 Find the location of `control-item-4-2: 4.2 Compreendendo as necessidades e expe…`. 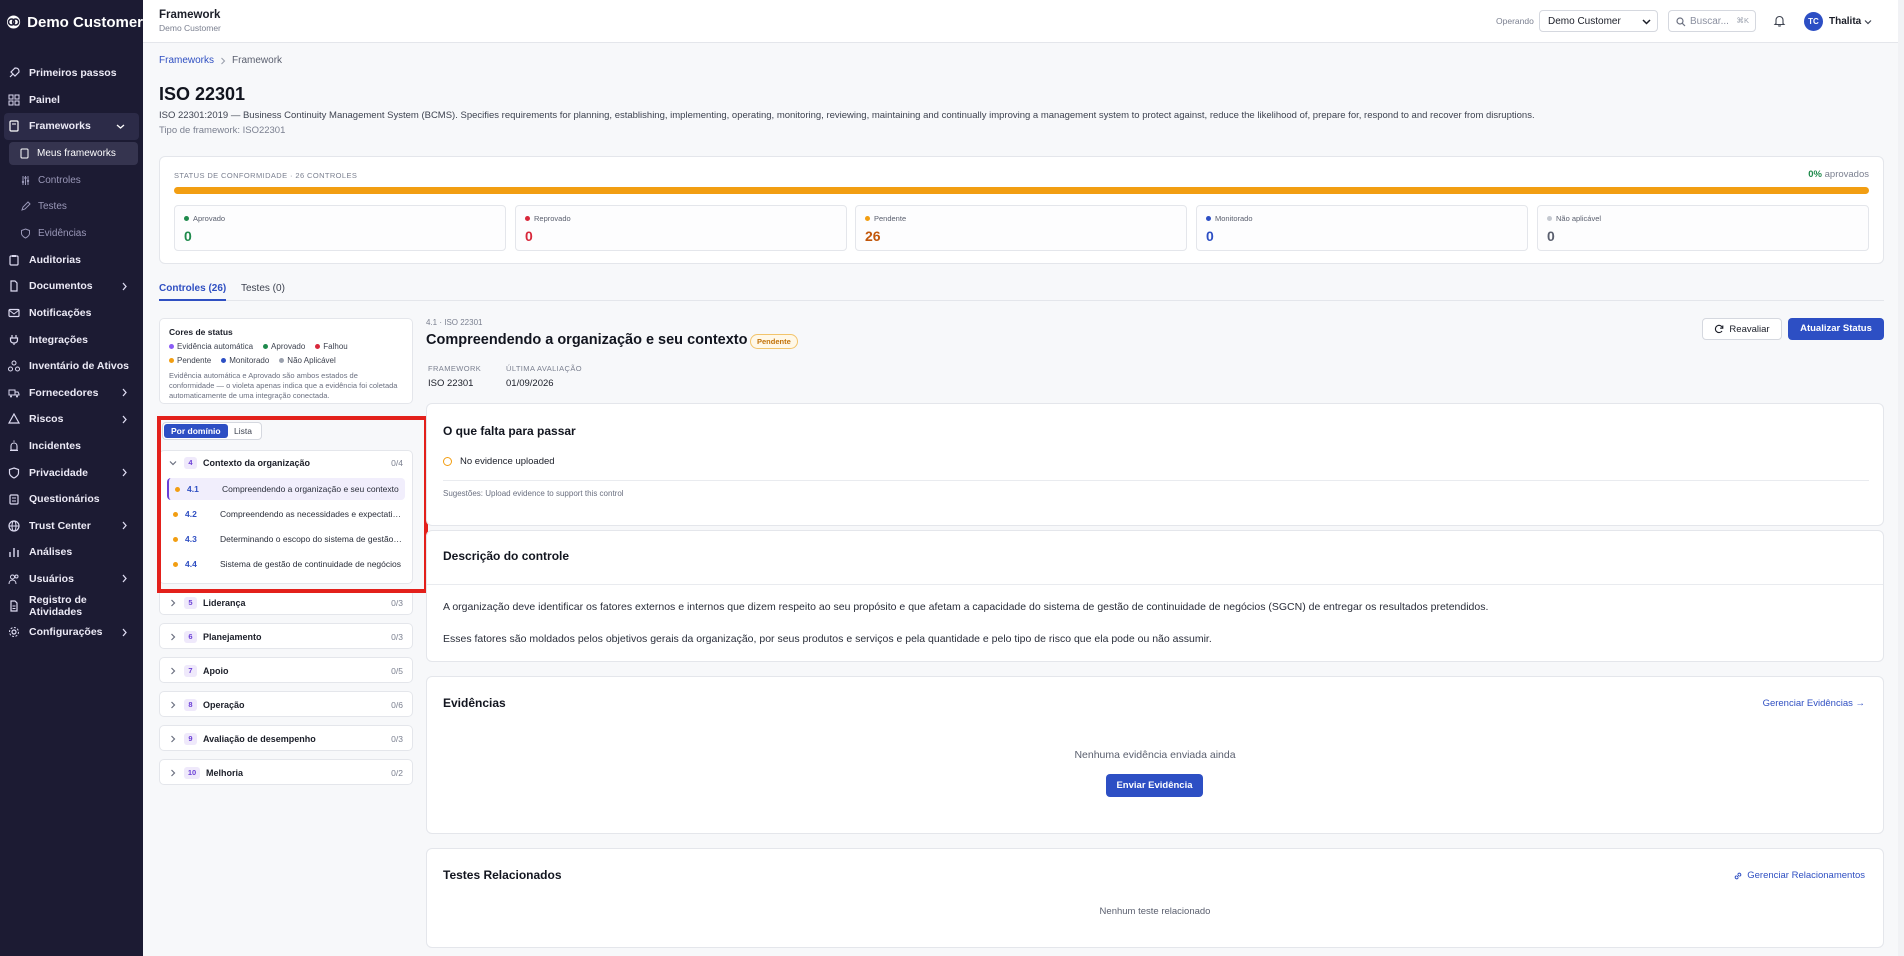

control-item-4-2: 4.2 Compreendendo as necessidades e expe… is located at coordinates (286, 514).